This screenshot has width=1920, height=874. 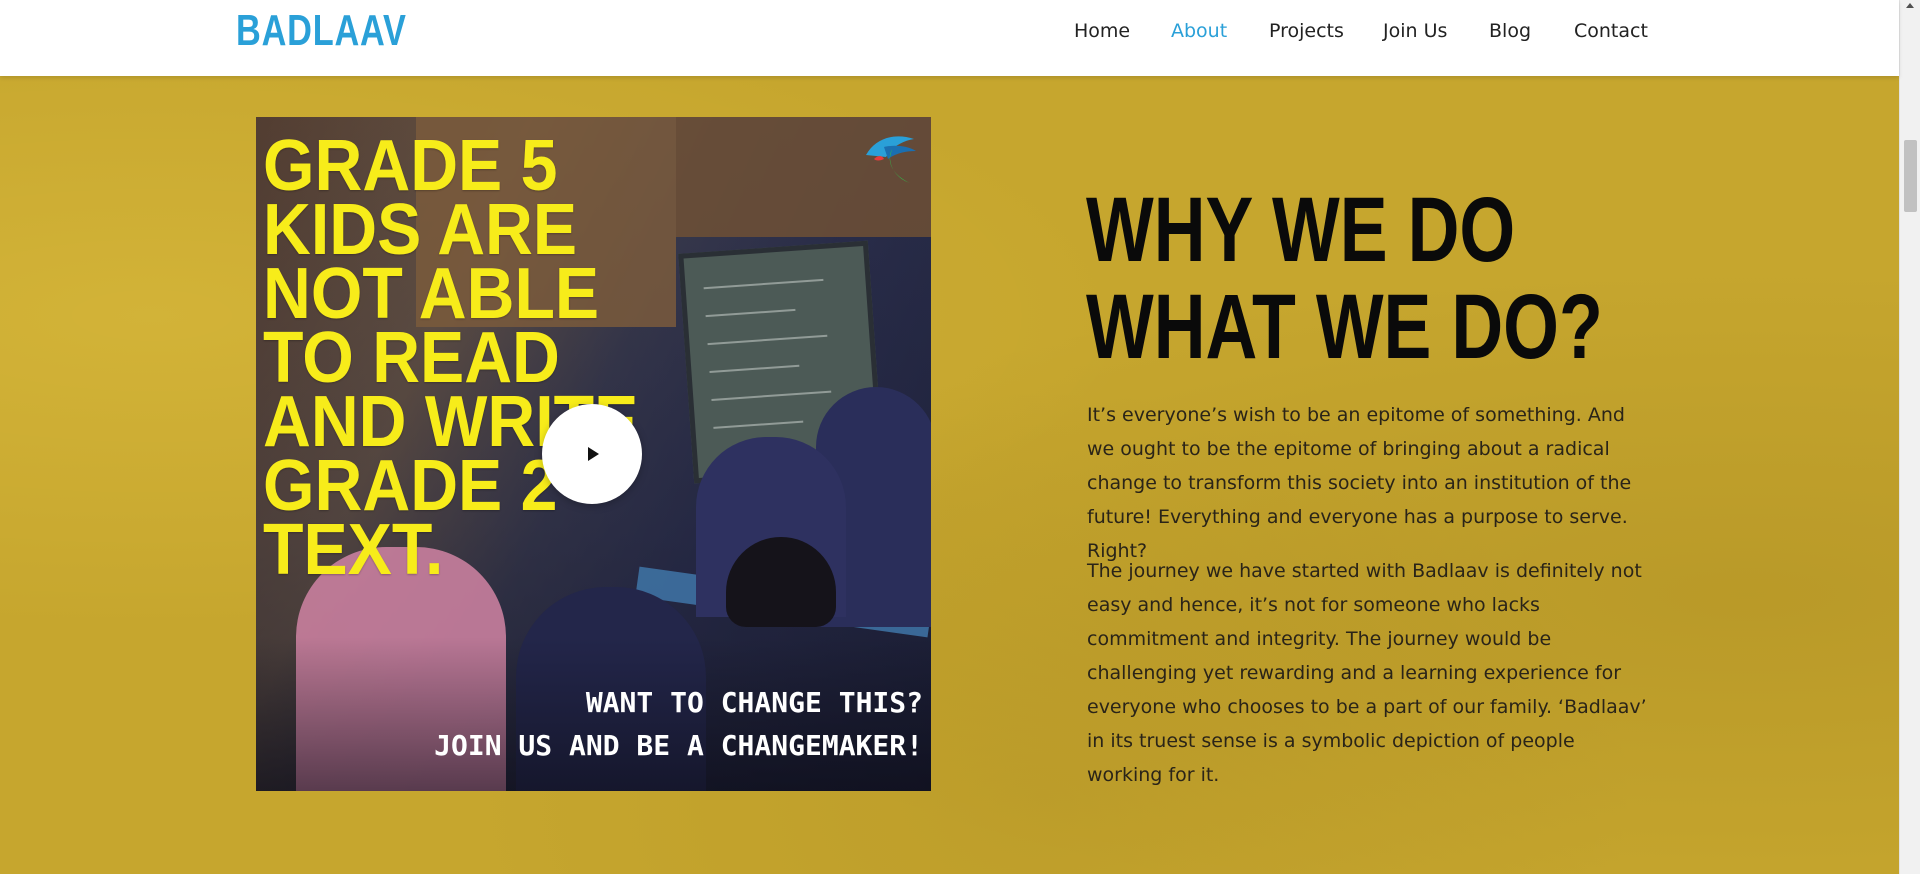 What do you see at coordinates (1306, 31) in the screenshot?
I see `nav-projects: Projects` at bounding box center [1306, 31].